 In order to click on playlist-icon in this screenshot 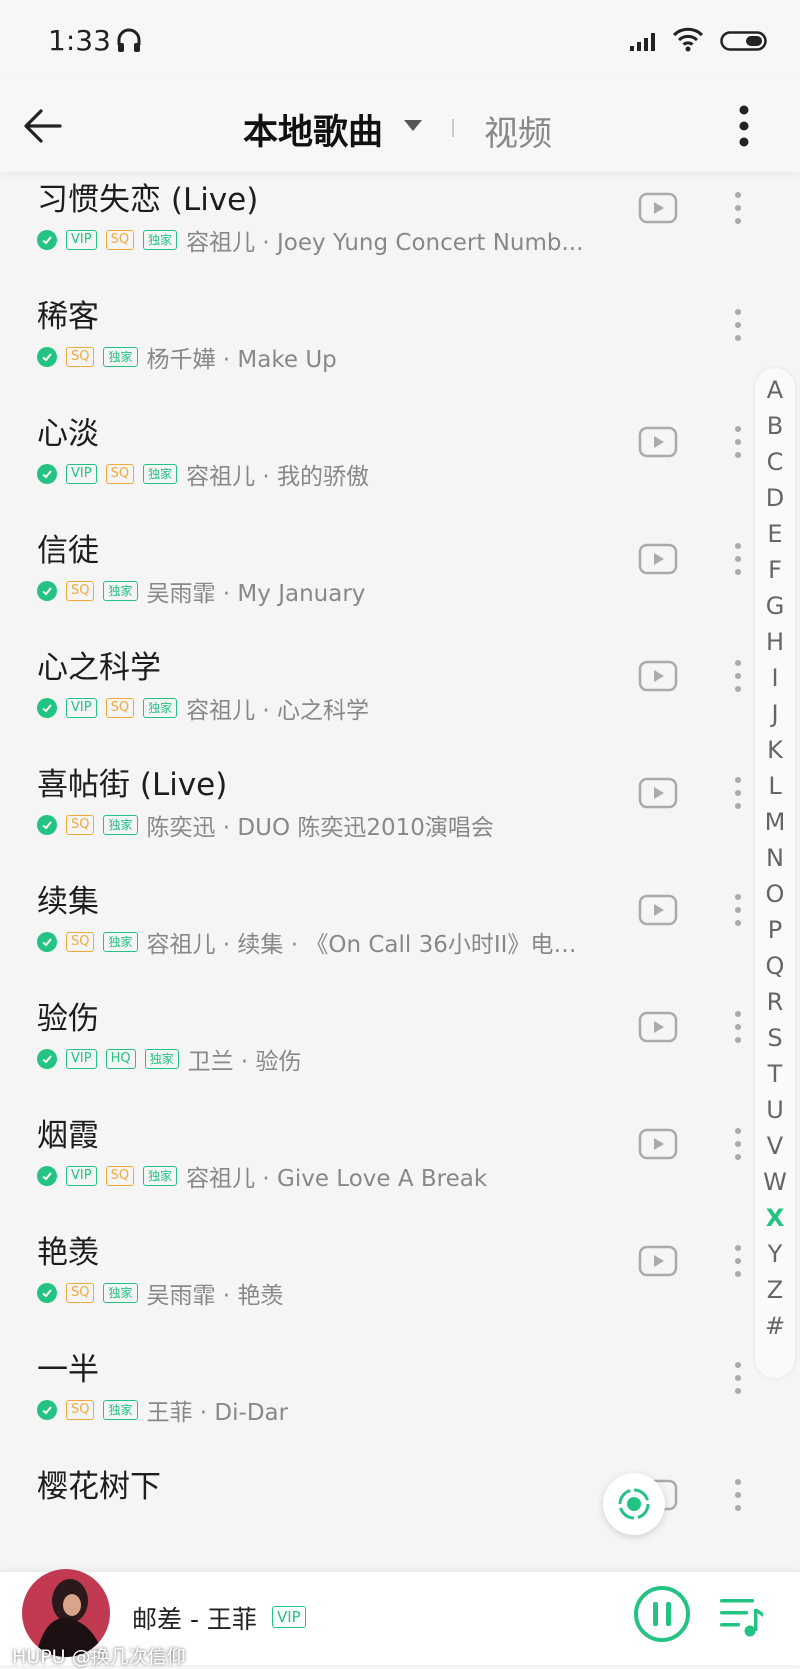, I will do `click(741, 1618)`.